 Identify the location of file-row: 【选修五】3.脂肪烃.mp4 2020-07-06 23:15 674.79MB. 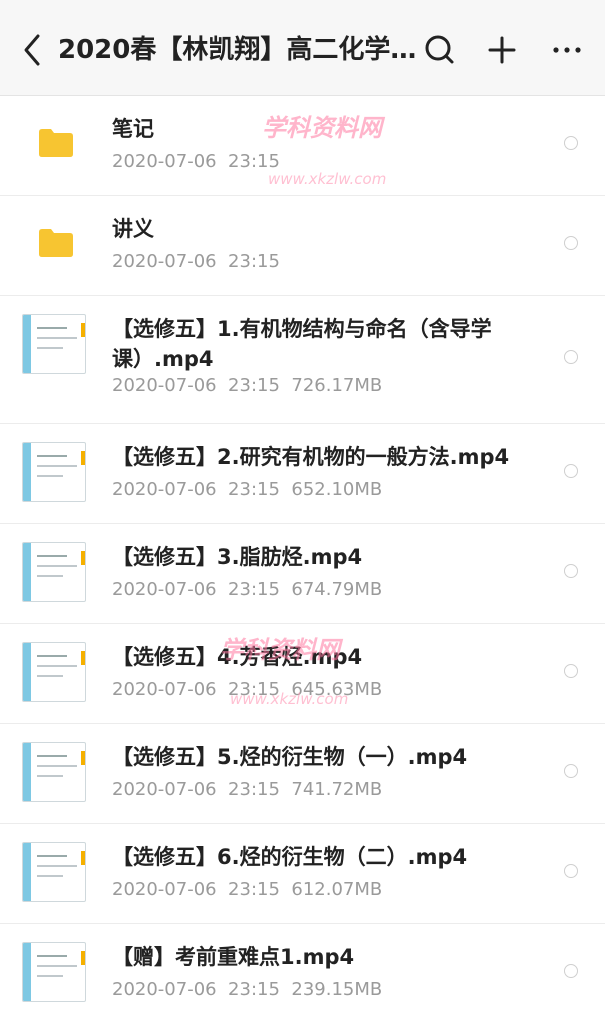
(302, 574).